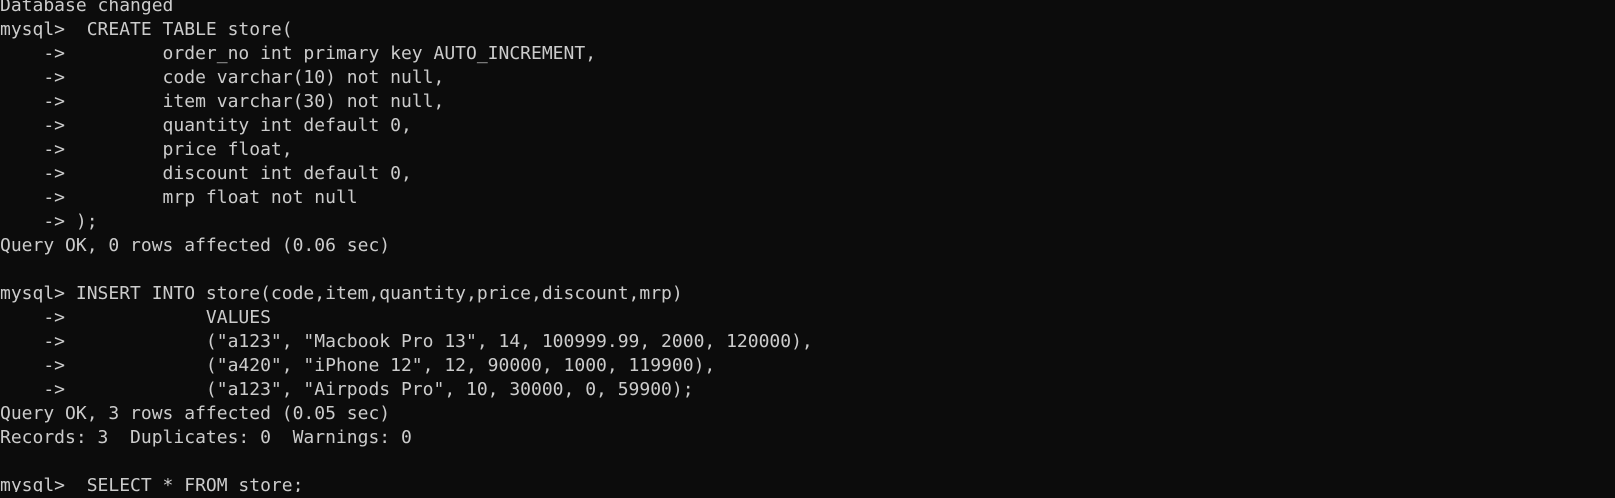 The height and width of the screenshot is (498, 1615). I want to click on continuation-line: -> code varchar(10) not null,, so click(222, 77).